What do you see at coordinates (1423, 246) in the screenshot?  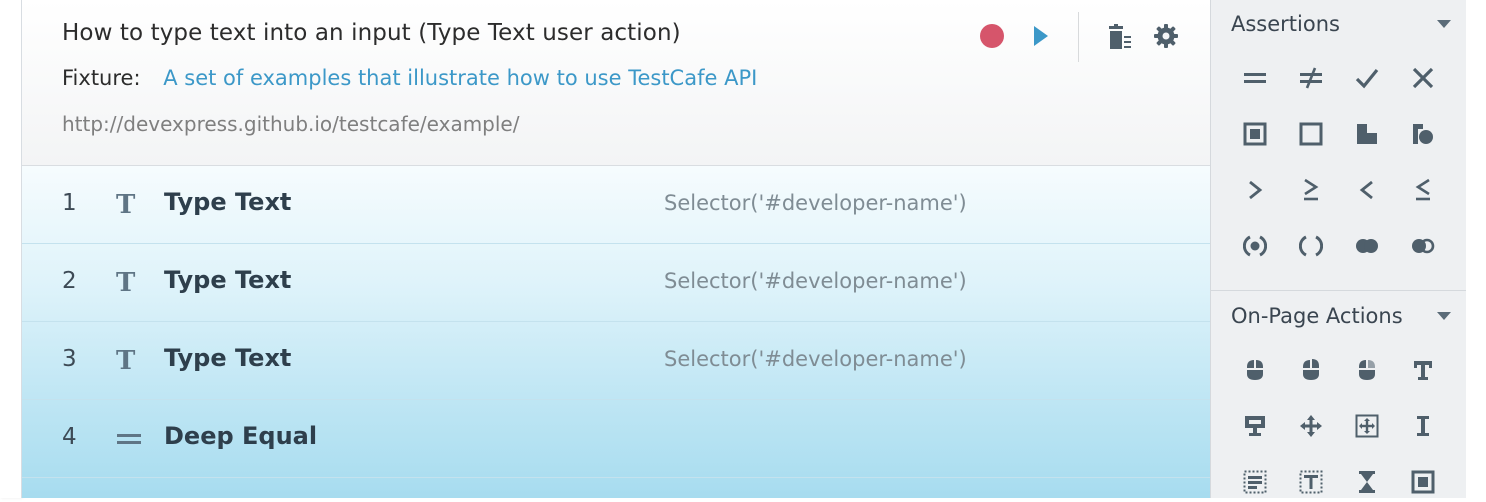 I see `not-match-icon` at bounding box center [1423, 246].